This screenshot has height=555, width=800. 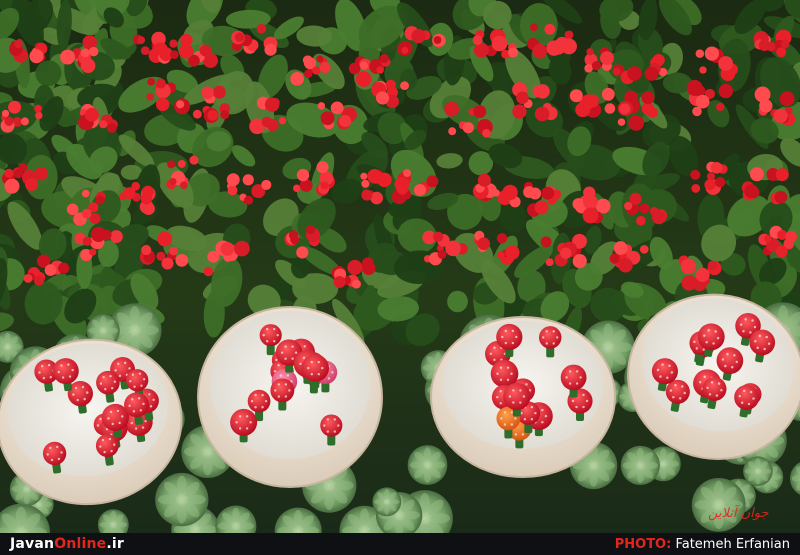 I want to click on cactus-pot, so click(x=290, y=397).